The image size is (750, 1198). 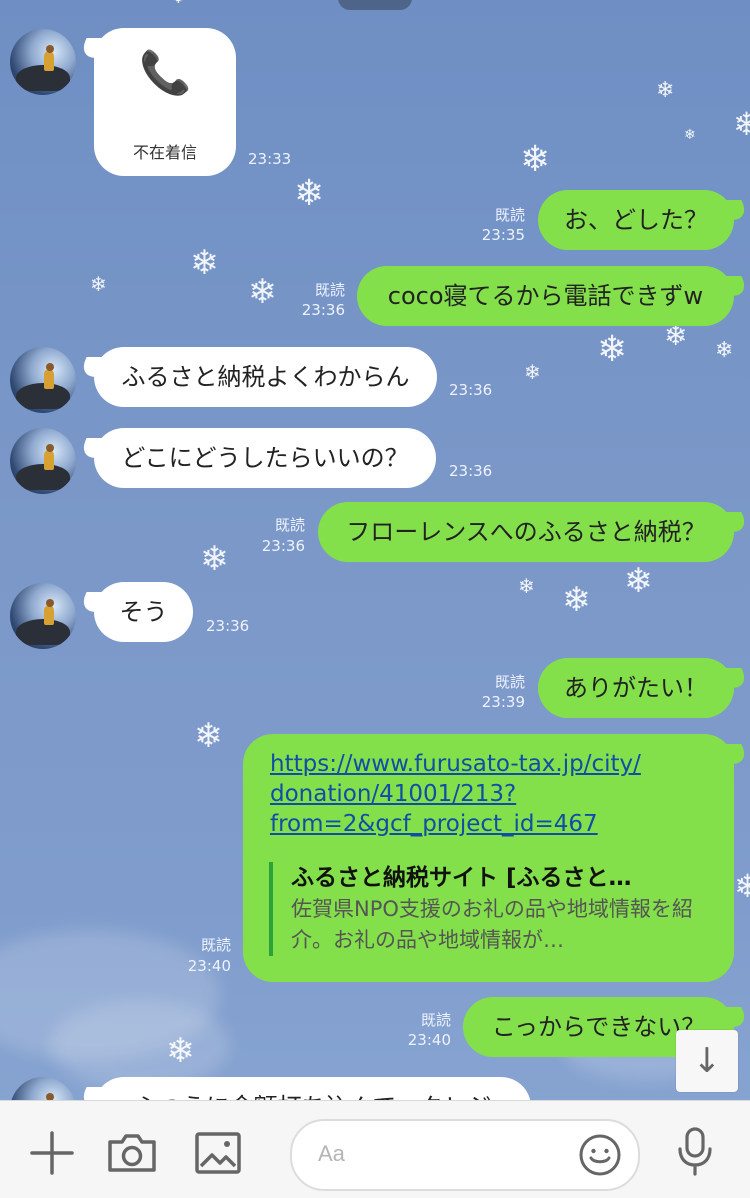 I want to click on outgoing-message: coco寝てるから電話できずw, so click(x=545, y=296).